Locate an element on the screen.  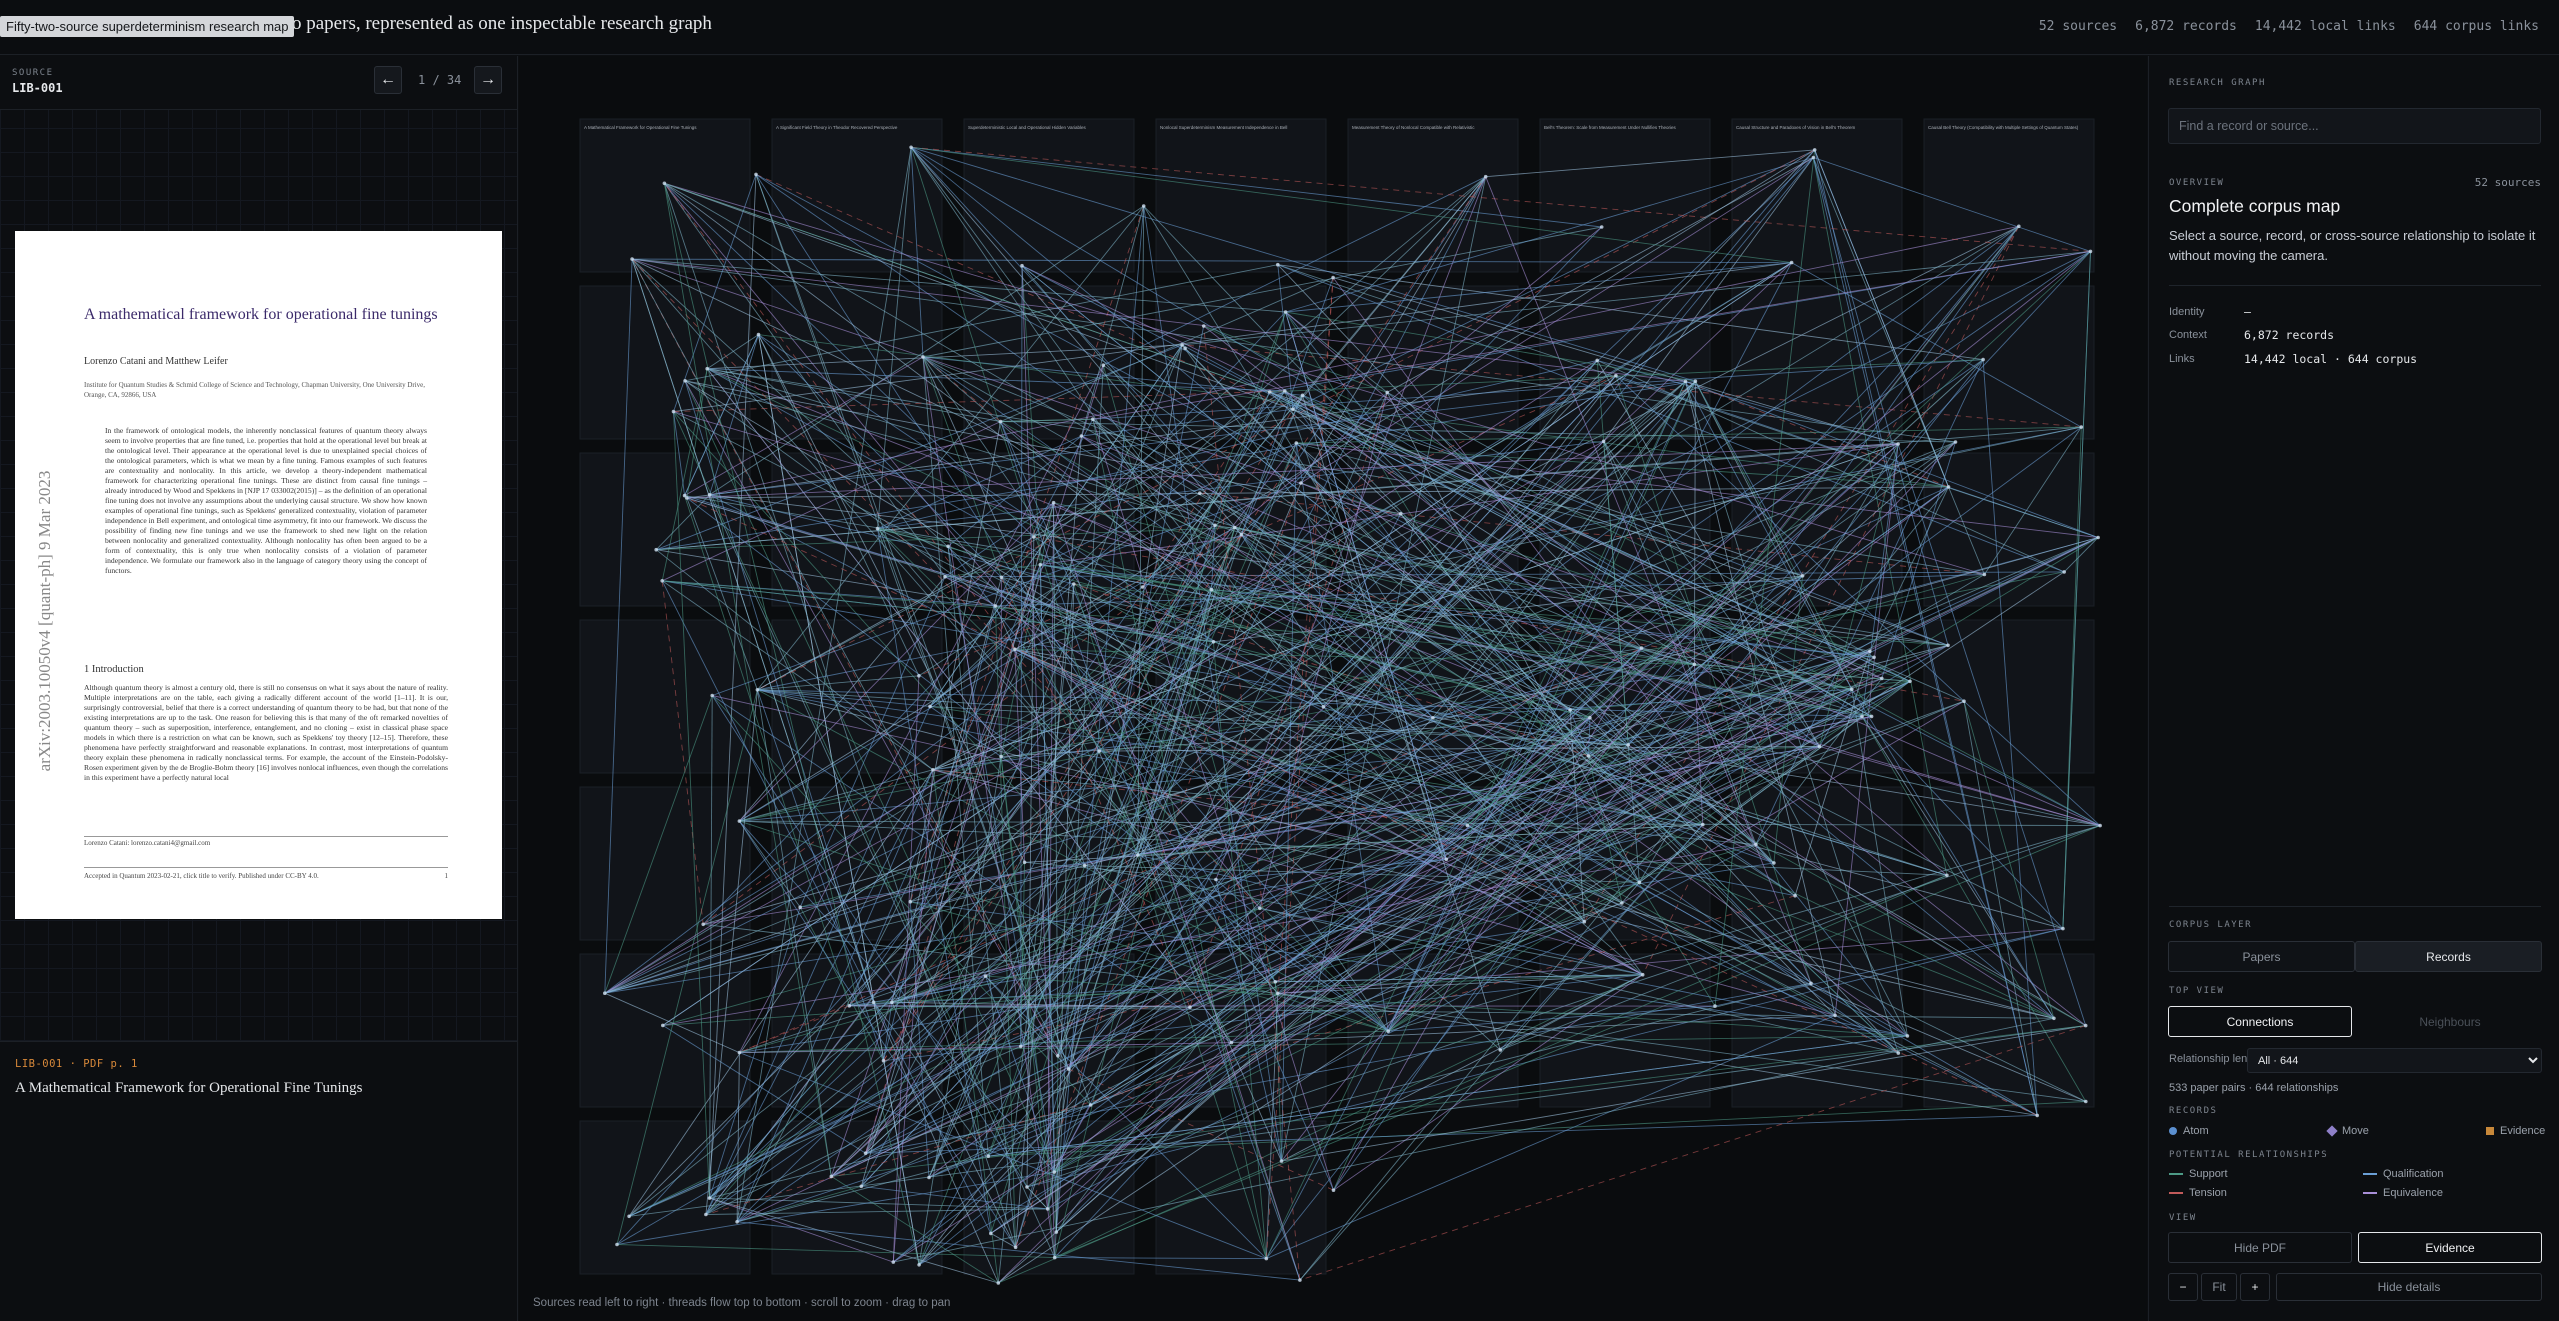
fit-button: Fit is located at coordinates (2219, 1287).